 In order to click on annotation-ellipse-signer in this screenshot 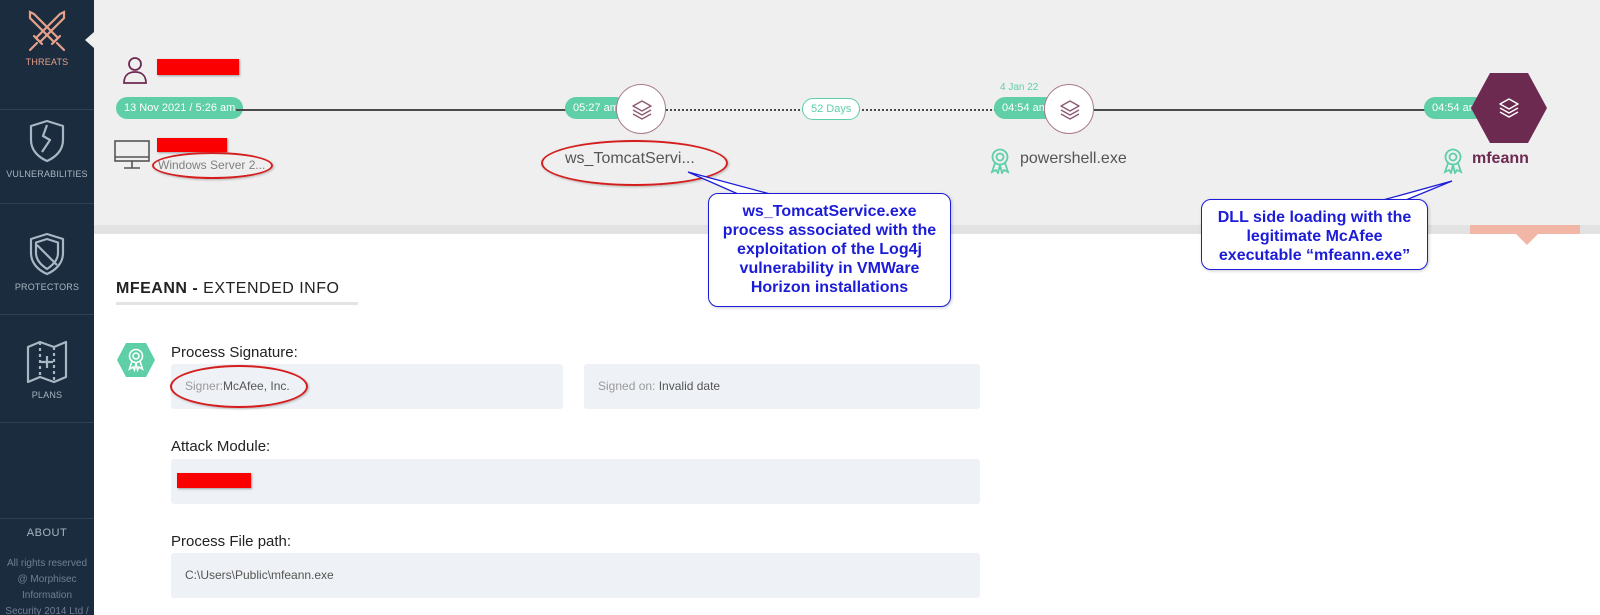, I will do `click(239, 386)`.